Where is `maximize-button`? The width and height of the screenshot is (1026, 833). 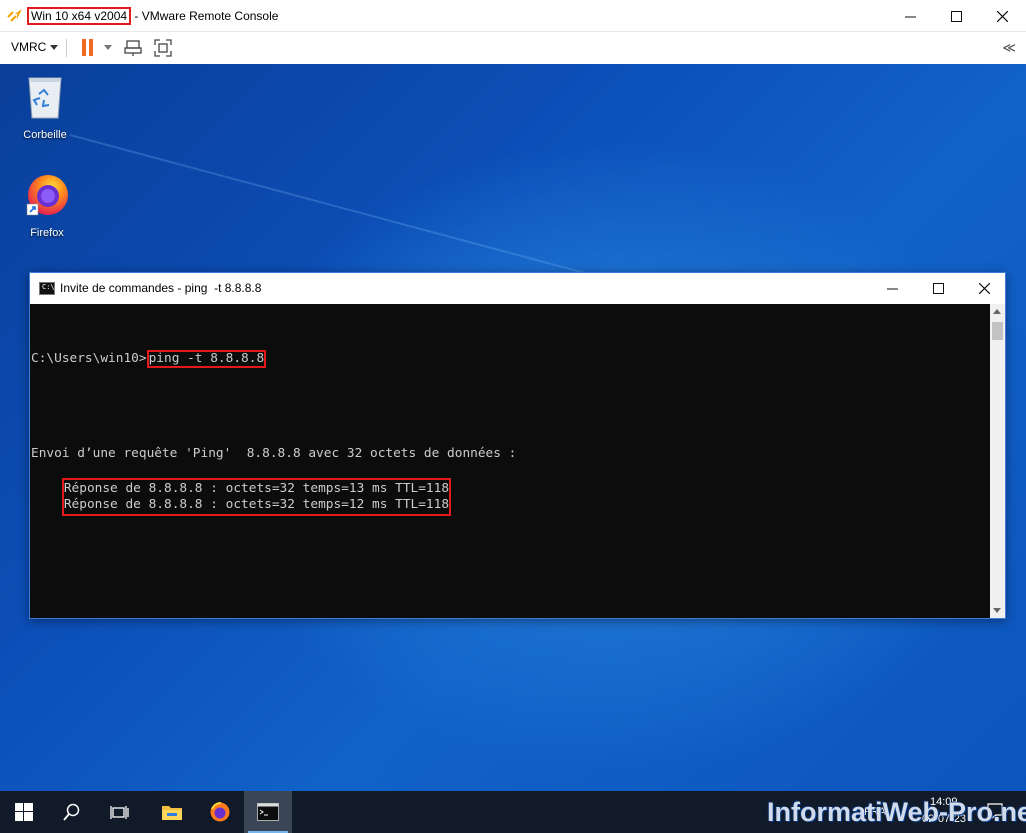
maximize-button is located at coordinates (956, 16).